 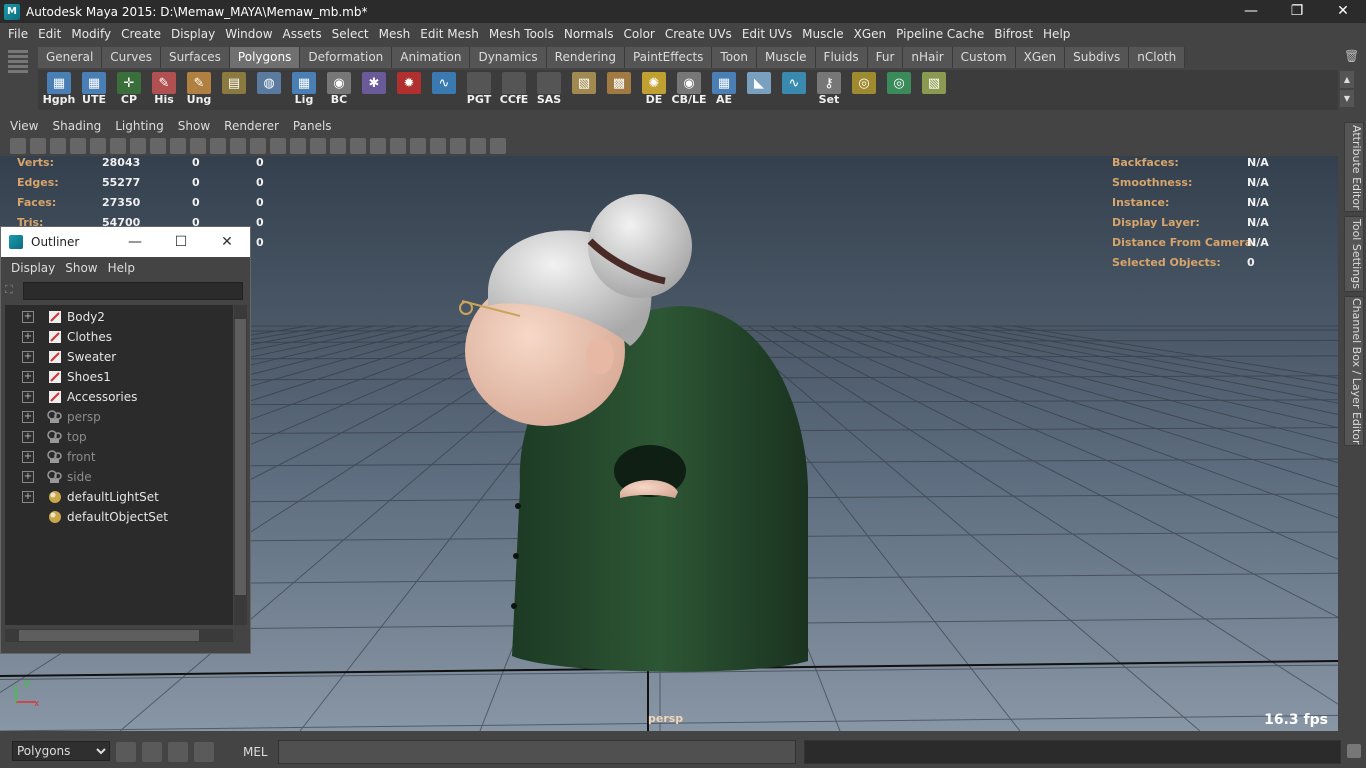 What do you see at coordinates (152, 752) in the screenshot?
I see `render-view-icon` at bounding box center [152, 752].